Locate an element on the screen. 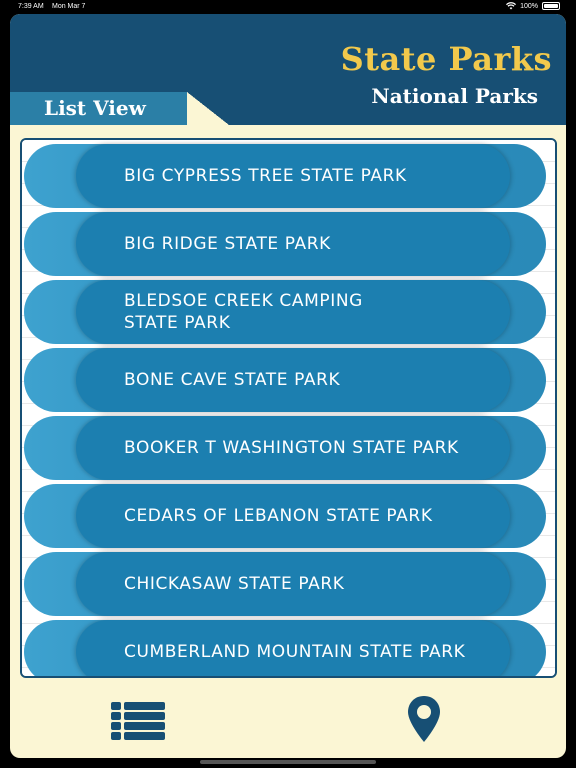 Image resolution: width=576 pixels, height=768 pixels. home-indicator is located at coordinates (288, 762).